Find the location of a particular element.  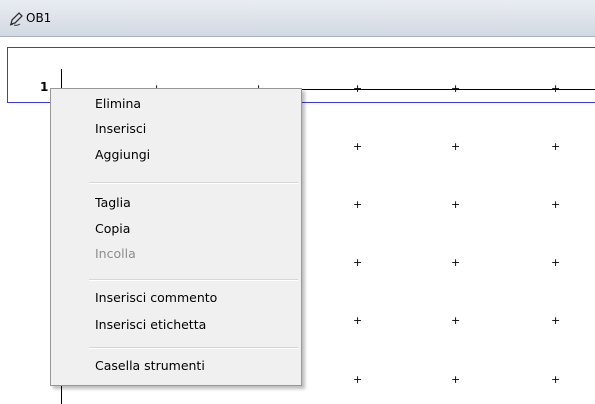

menu-item-casella-strumenti: Casella strumenti is located at coordinates (150, 366).